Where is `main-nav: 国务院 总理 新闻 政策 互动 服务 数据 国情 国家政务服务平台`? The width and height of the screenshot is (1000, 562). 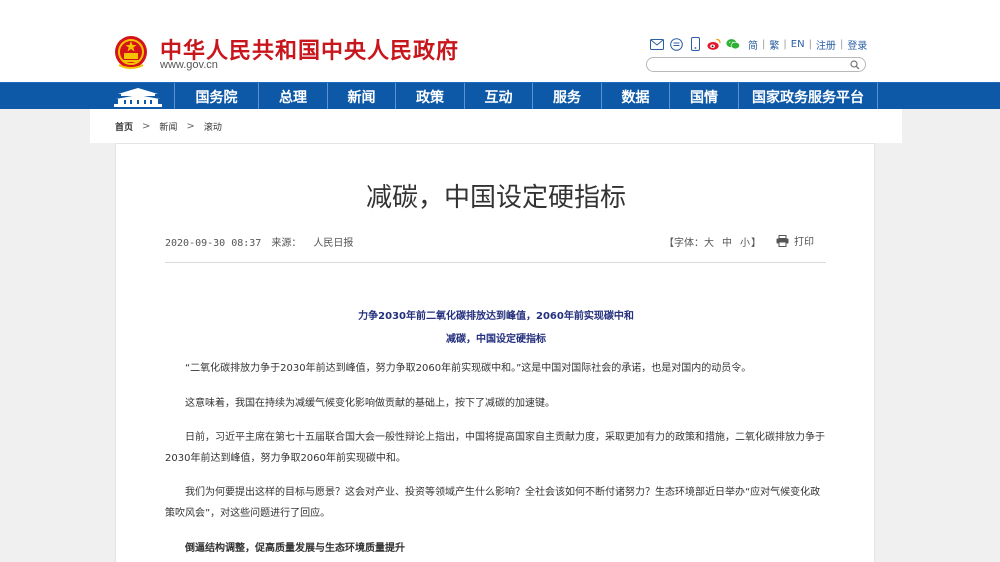 main-nav: 国务院 总理 新闻 政策 互动 服务 数据 国情 国家政务服务平台 is located at coordinates (500, 96).